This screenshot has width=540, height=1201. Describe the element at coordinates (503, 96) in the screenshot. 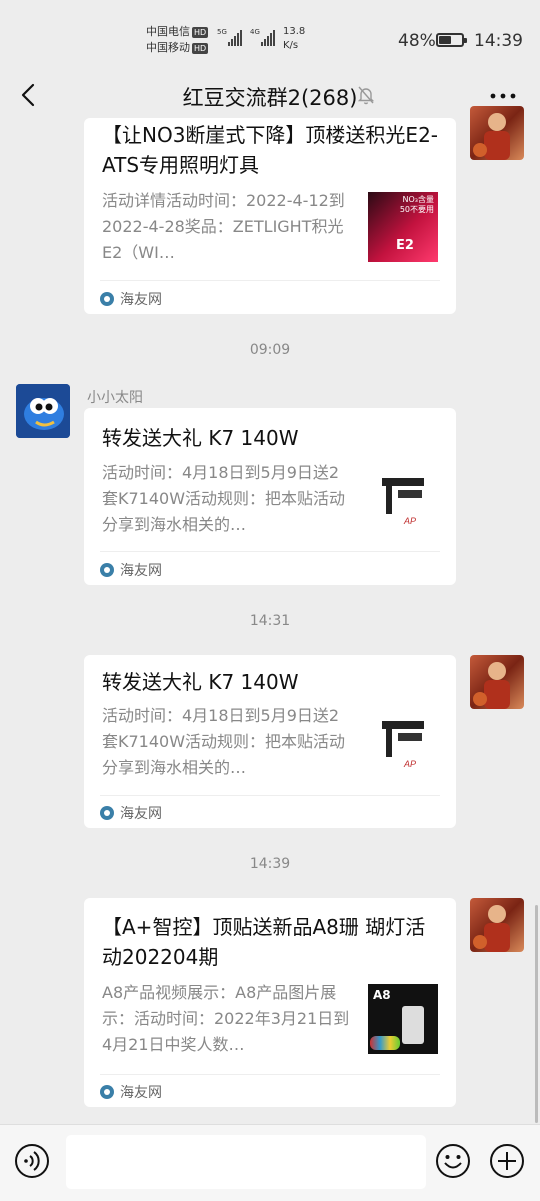

I see `more-dots-icon` at that location.